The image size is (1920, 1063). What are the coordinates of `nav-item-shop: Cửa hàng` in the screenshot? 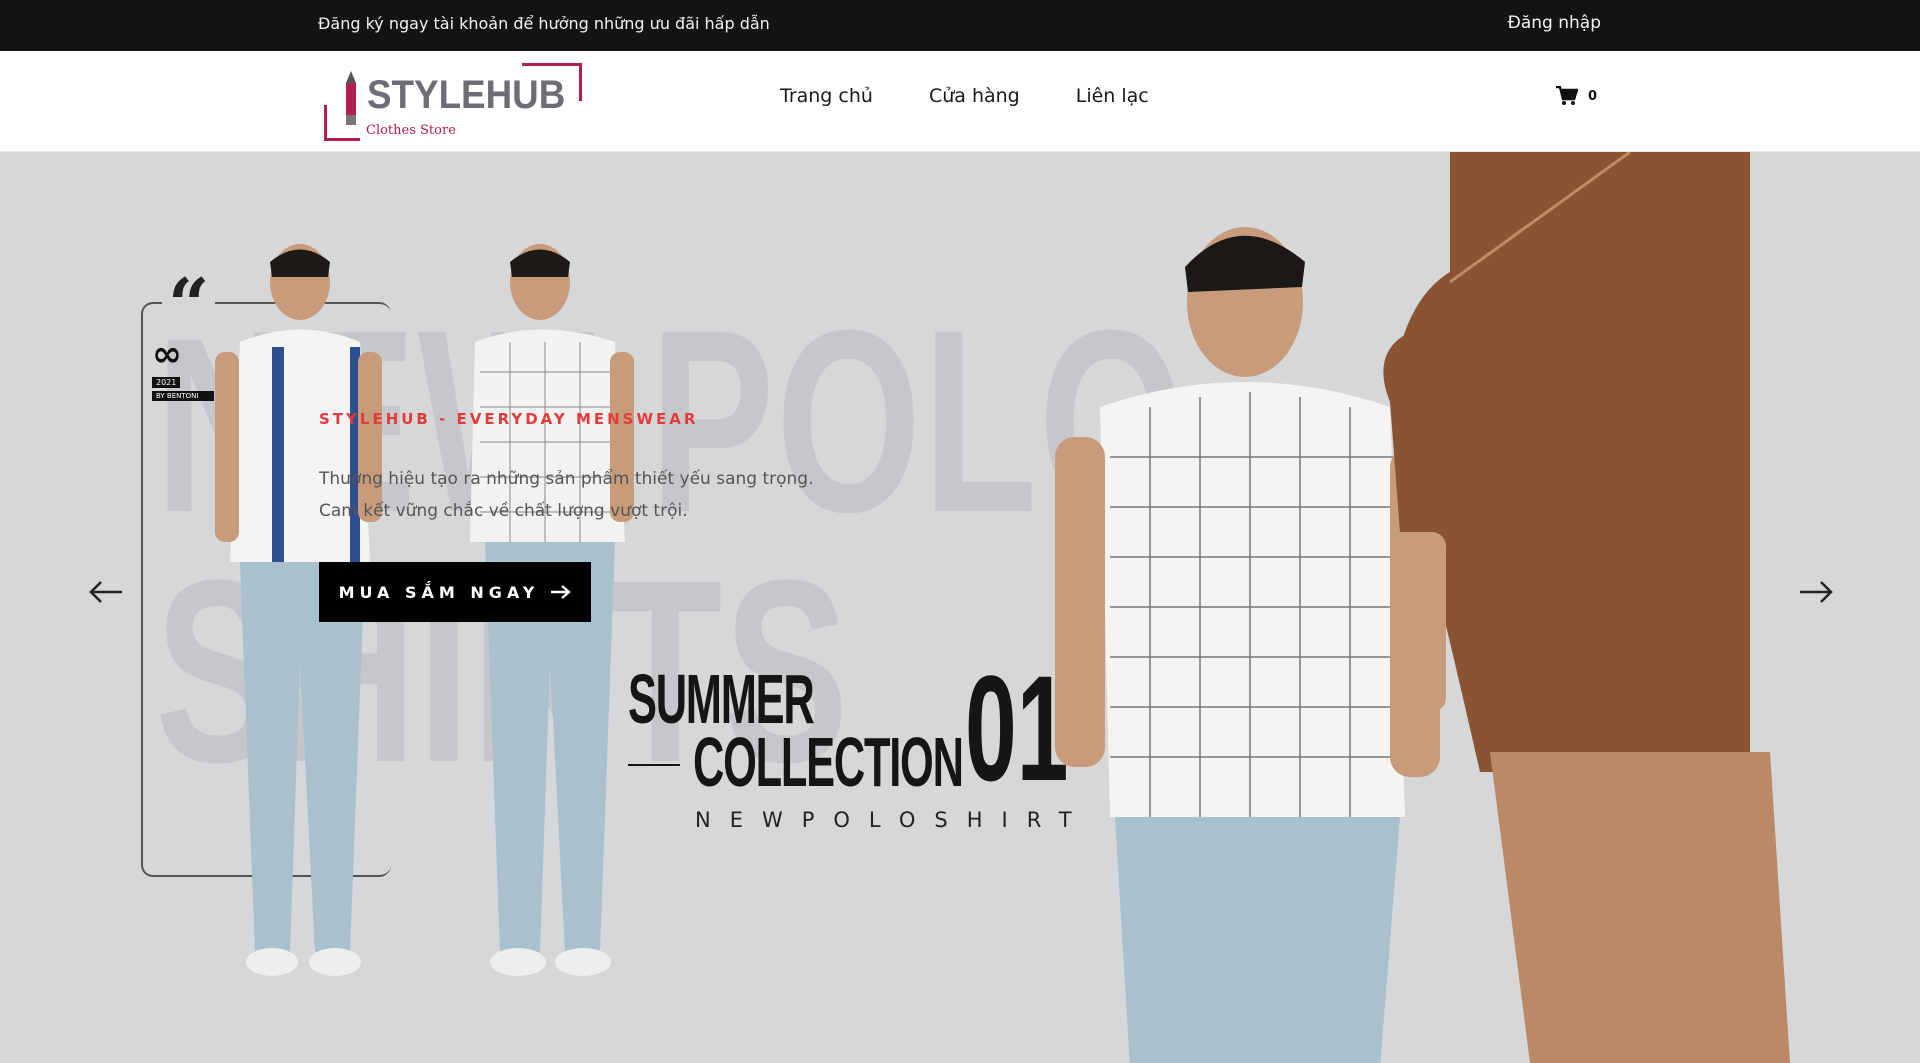 It's located at (974, 96).